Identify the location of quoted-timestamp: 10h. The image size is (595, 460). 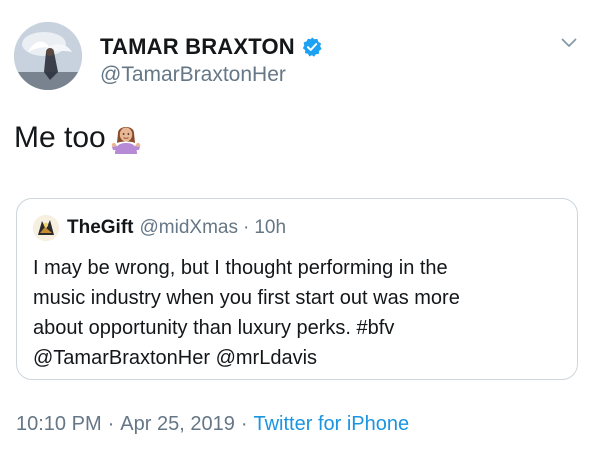
(270, 228).